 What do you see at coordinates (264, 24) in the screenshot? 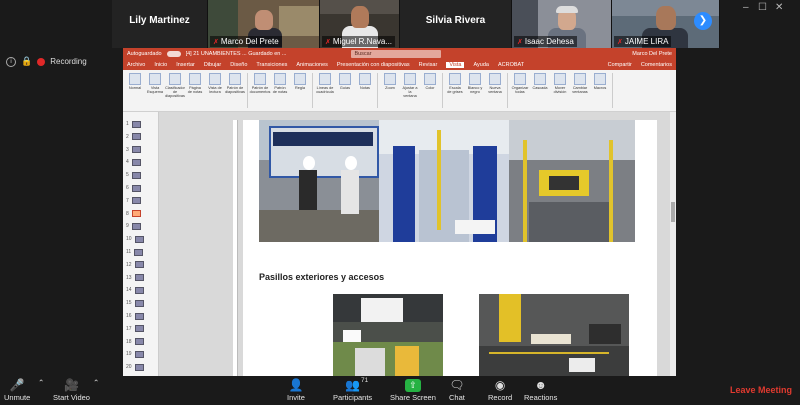
I see `participant-tile: ✗ Marco Del Prete` at bounding box center [264, 24].